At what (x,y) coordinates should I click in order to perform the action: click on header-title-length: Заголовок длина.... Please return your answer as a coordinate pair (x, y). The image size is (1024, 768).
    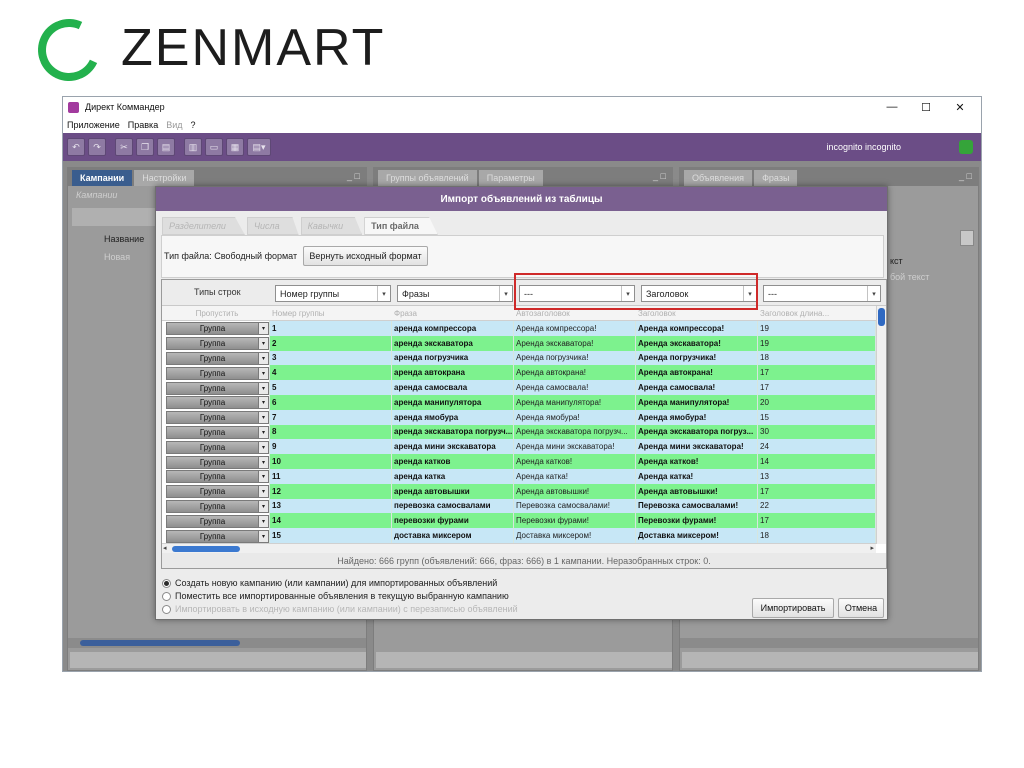
    Looking at the image, I should click on (817, 313).